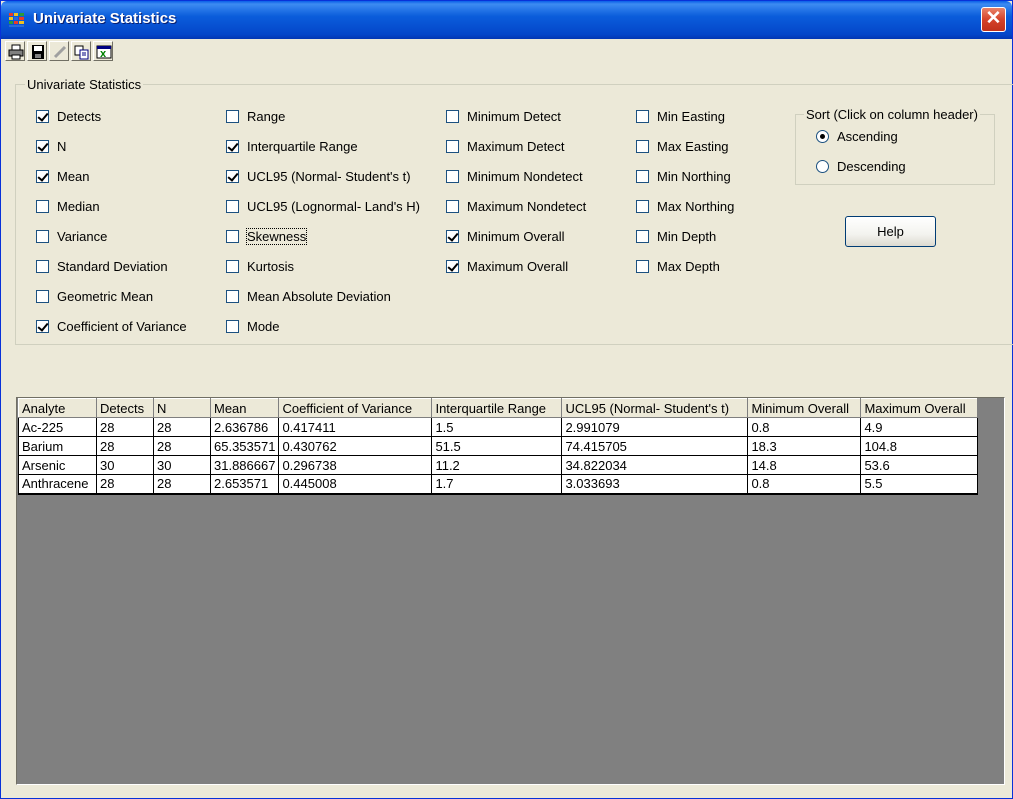  What do you see at coordinates (857, 136) in the screenshot?
I see `sort-ascending-option: Ascending` at bounding box center [857, 136].